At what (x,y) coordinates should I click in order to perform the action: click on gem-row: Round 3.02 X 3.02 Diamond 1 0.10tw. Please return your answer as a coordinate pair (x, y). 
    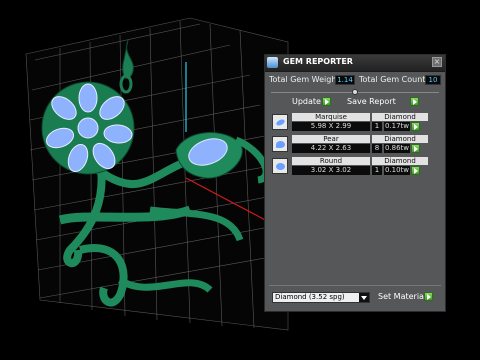
    Looking at the image, I should click on (355, 166).